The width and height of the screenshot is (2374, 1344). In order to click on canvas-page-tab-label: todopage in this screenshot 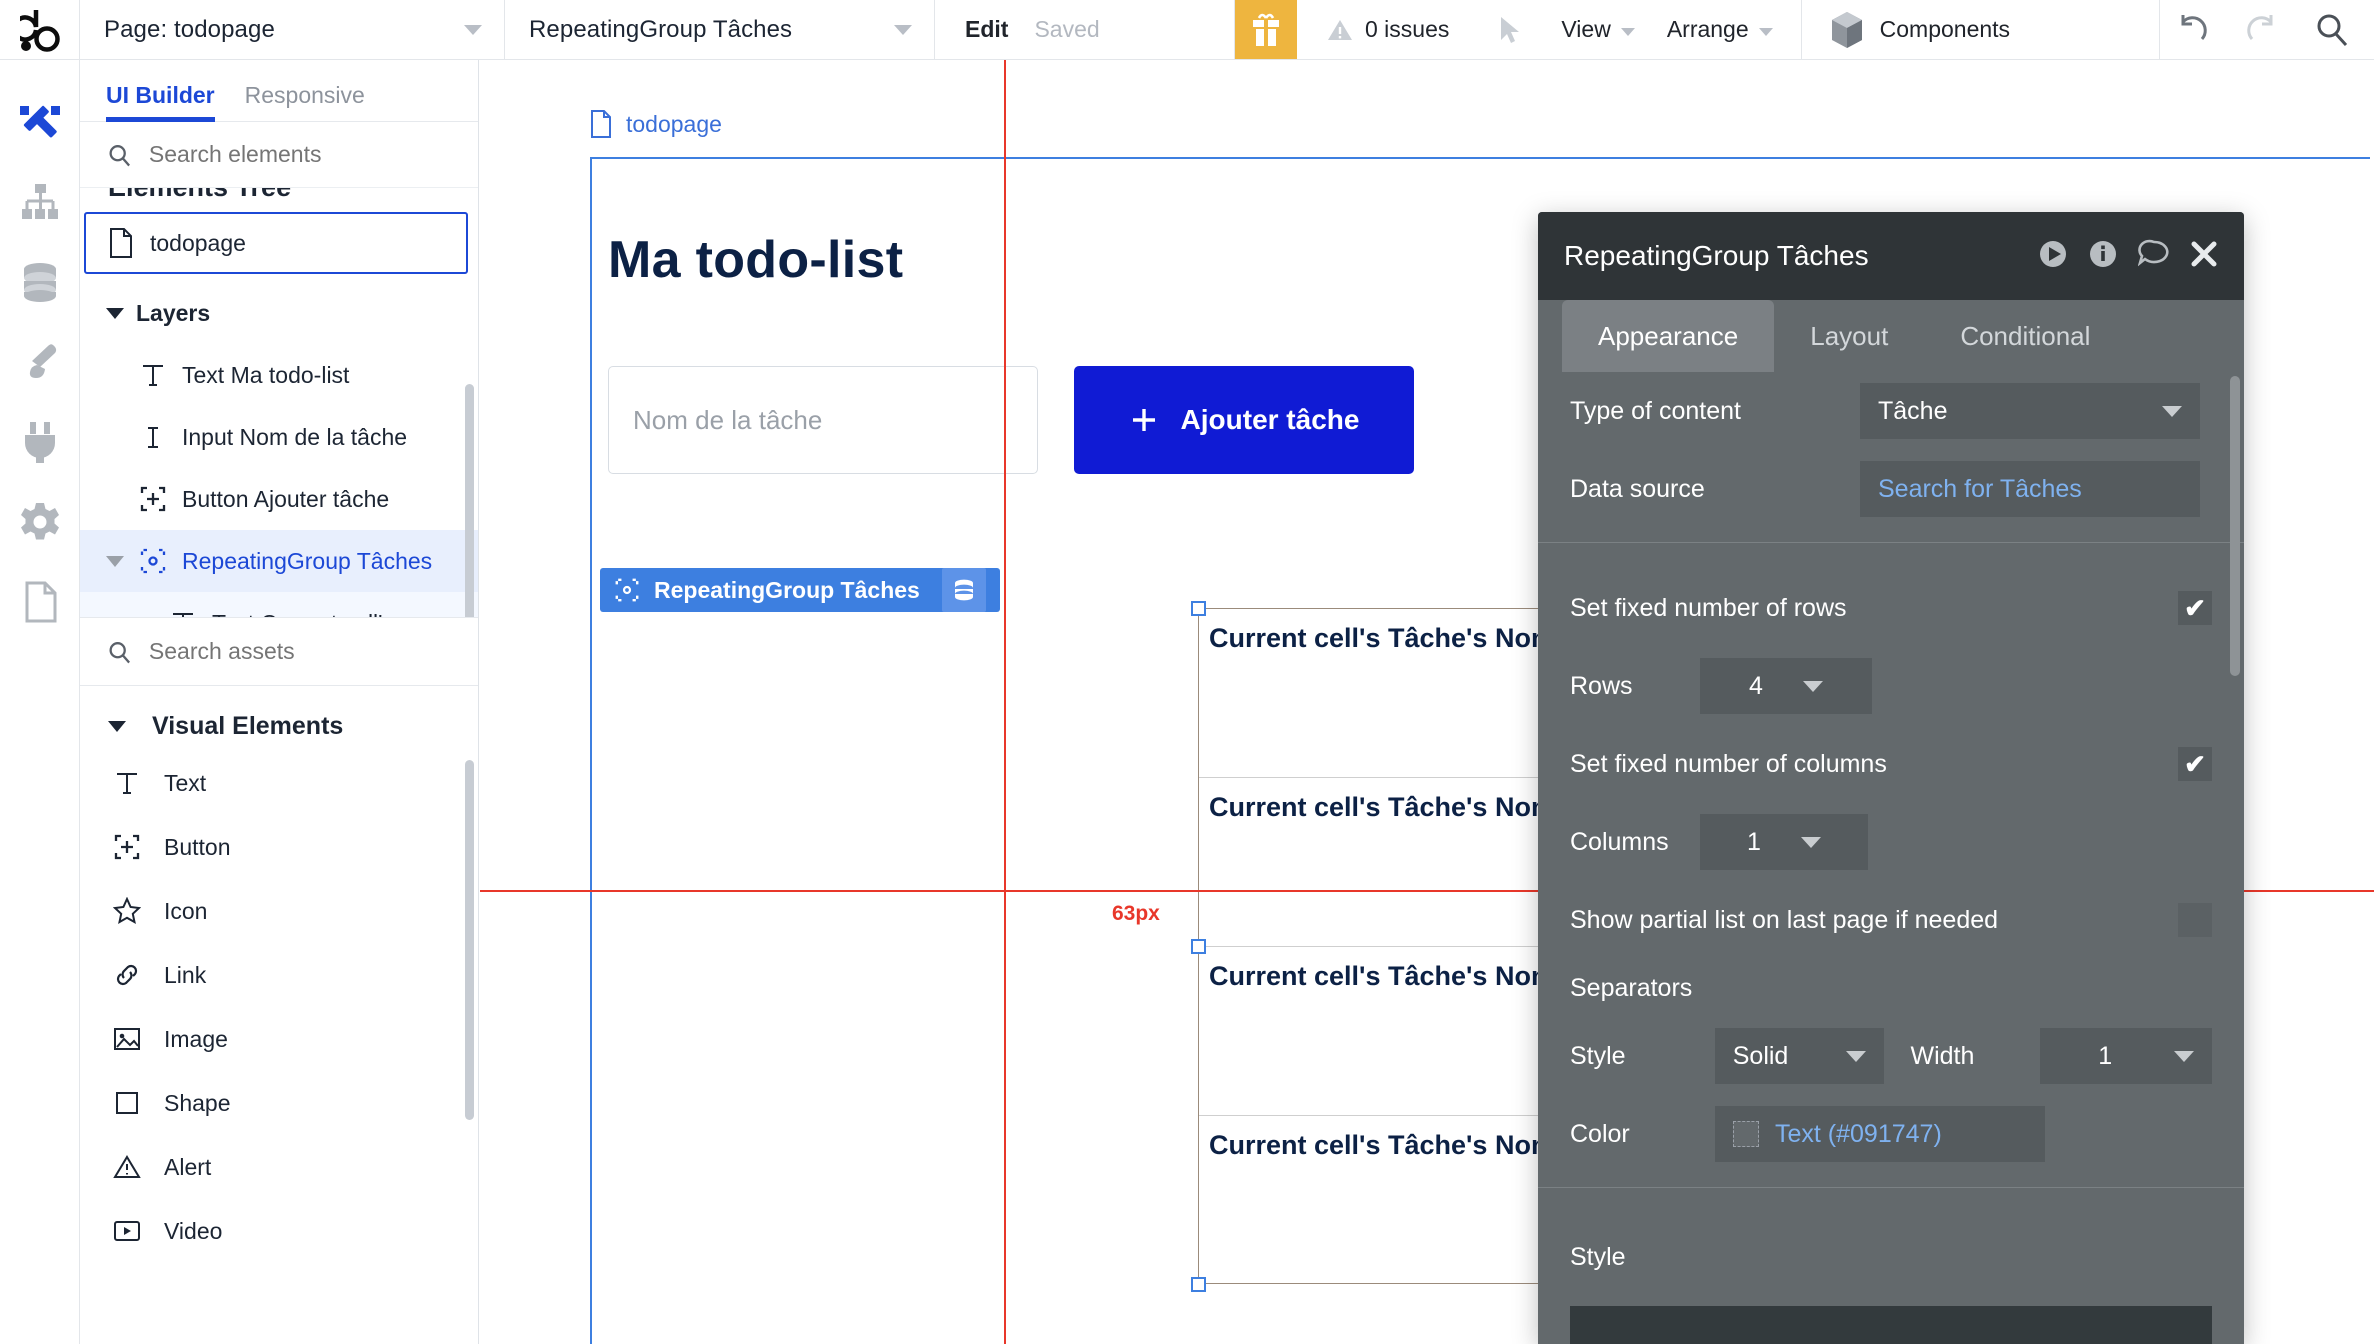, I will do `click(674, 123)`.